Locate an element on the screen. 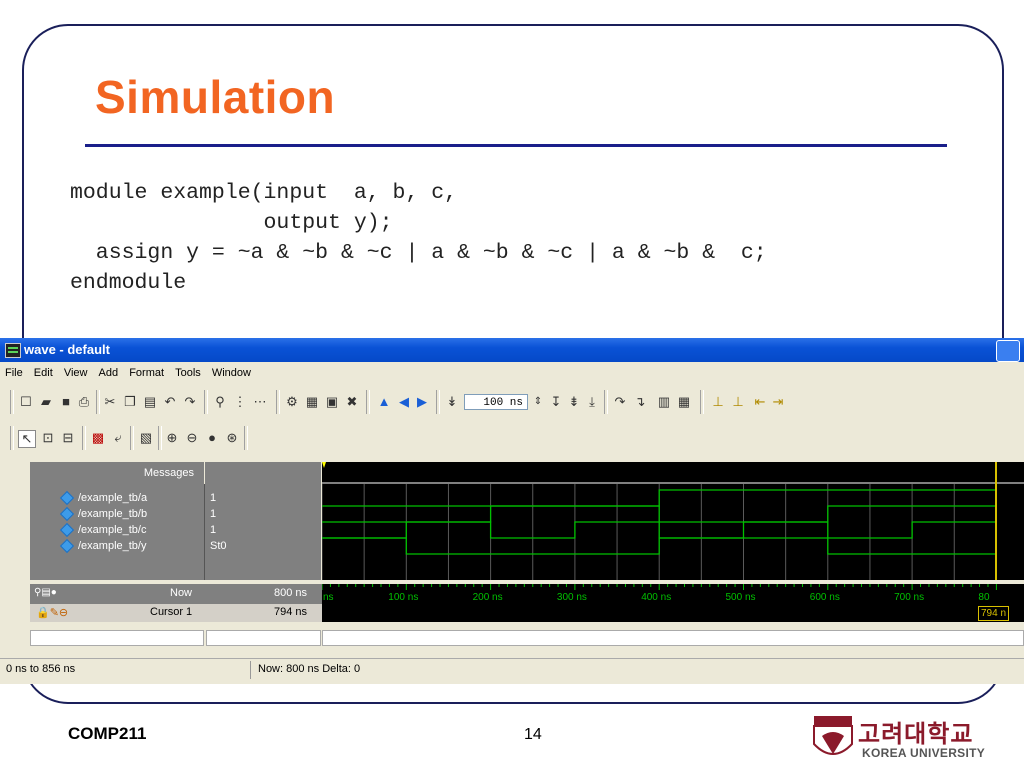  ruler-label: 700 ns is located at coordinates (909, 597).